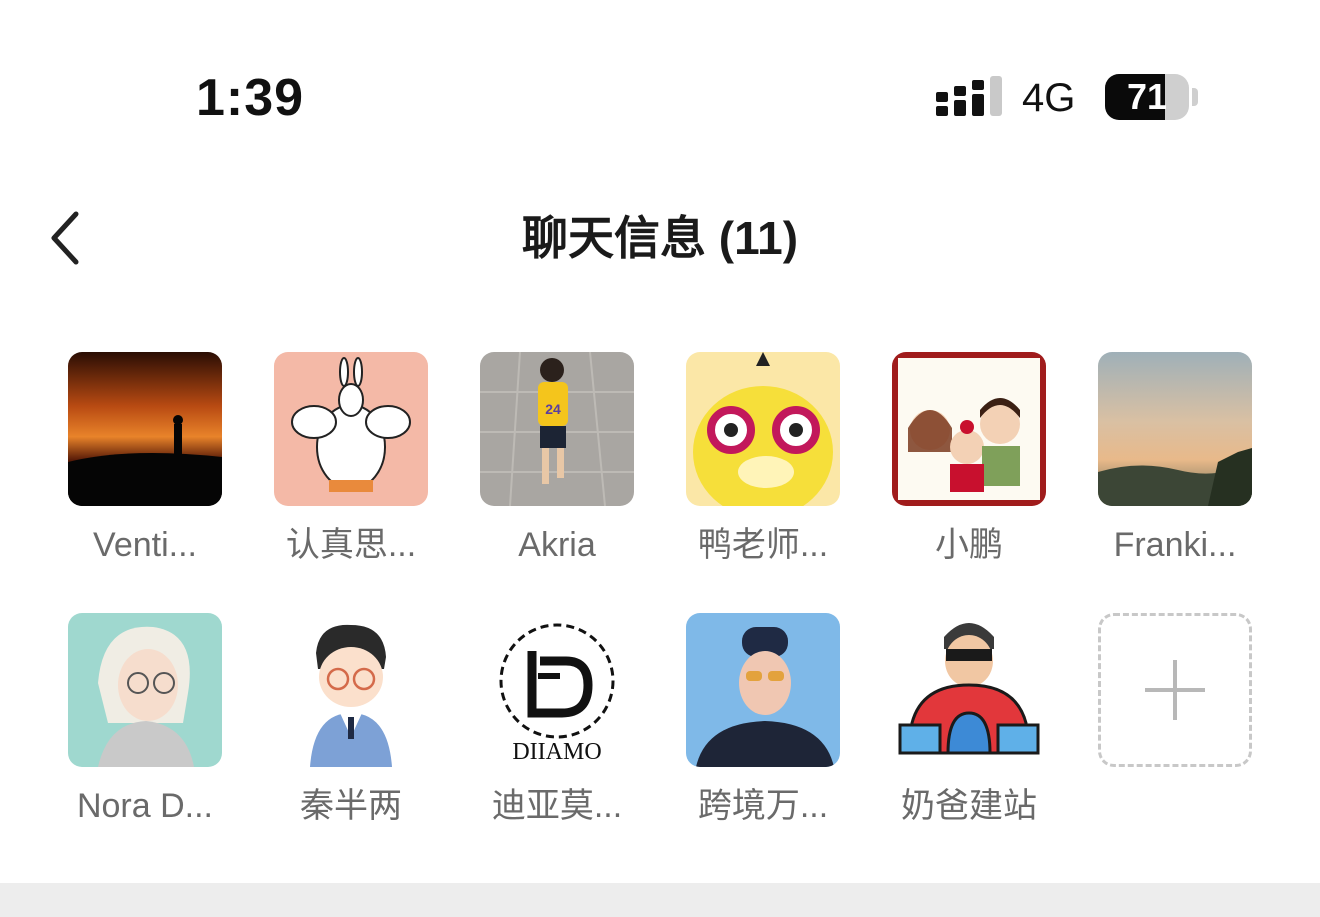 The height and width of the screenshot is (917, 1320). What do you see at coordinates (557, 690) in the screenshot?
I see `member-avatar: DIIAMO` at bounding box center [557, 690].